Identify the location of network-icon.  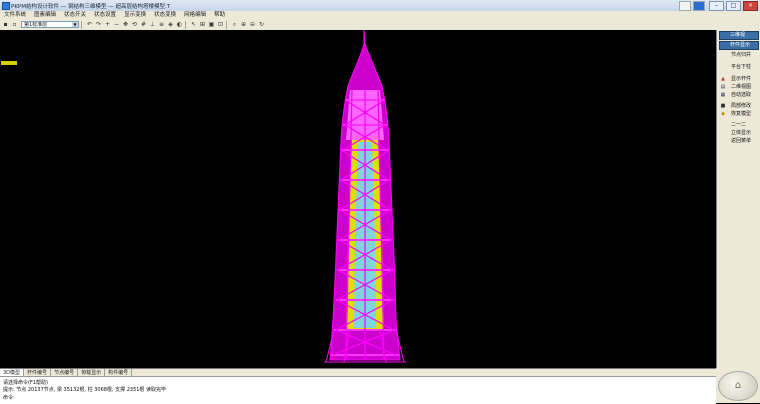
(699, 6).